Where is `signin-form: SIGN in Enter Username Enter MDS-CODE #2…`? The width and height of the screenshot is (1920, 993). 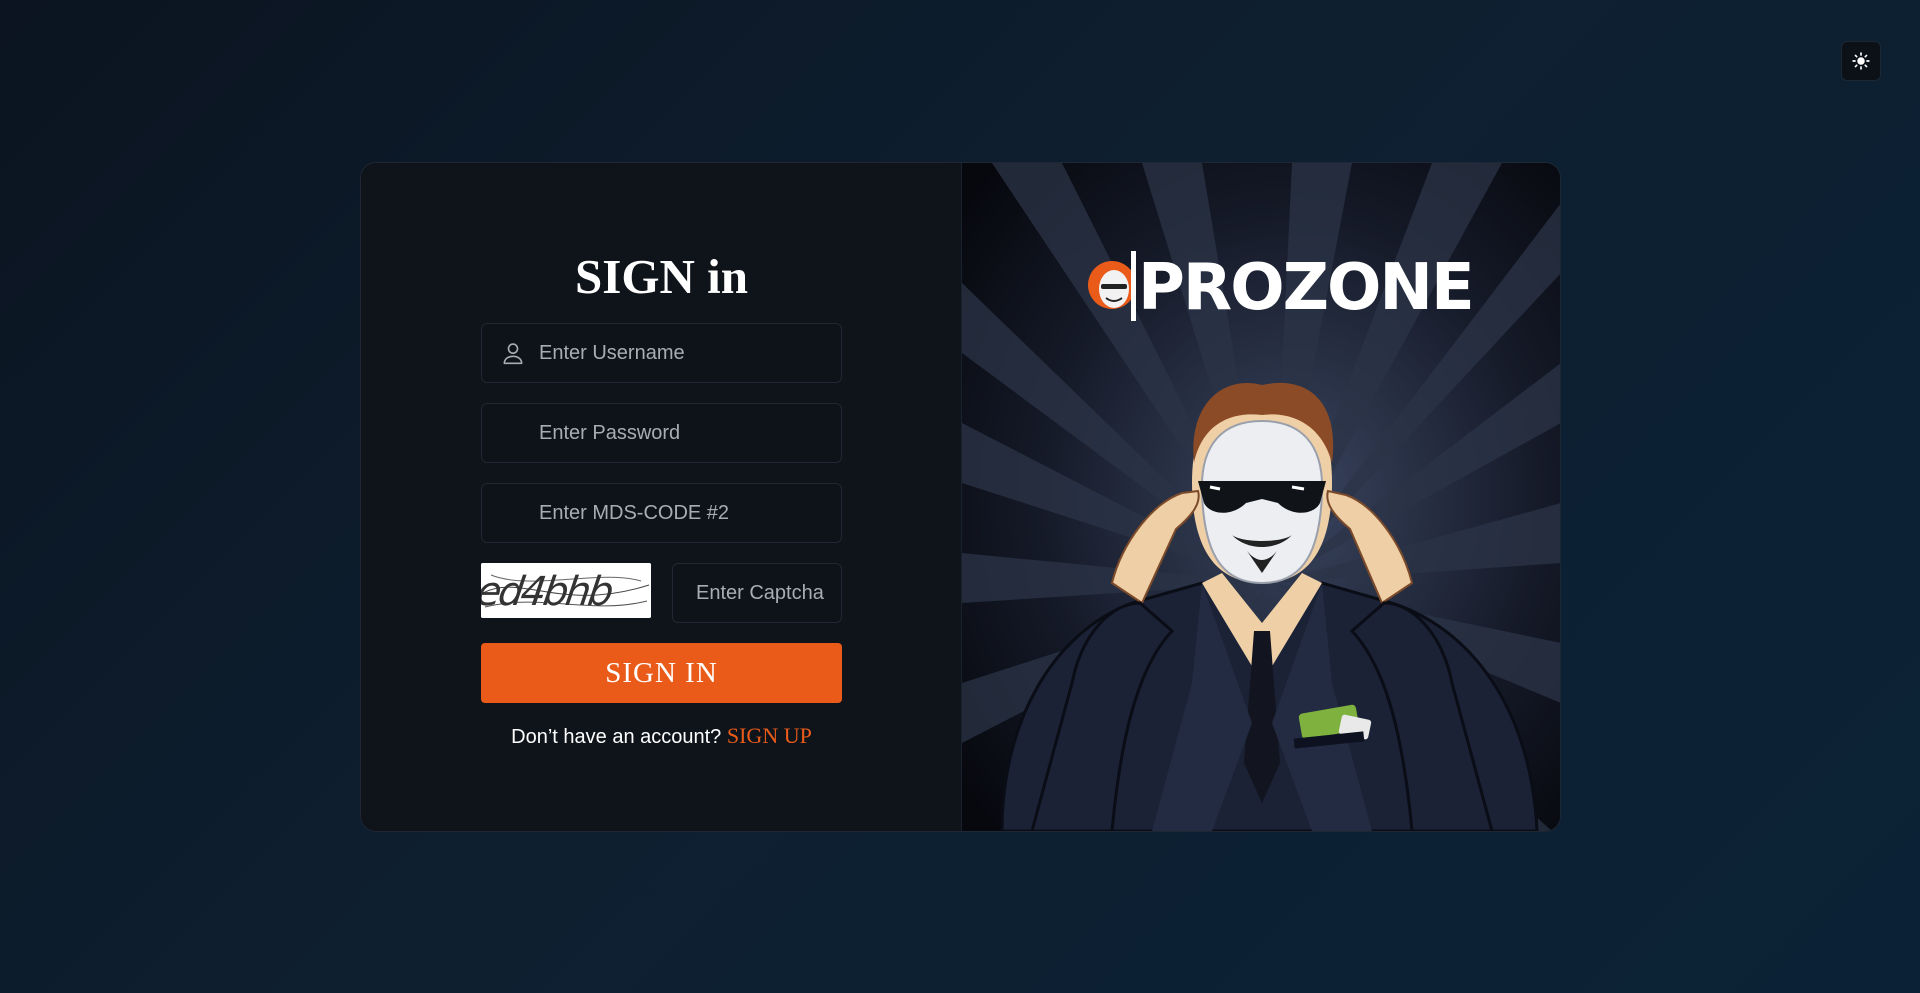 signin-form: SIGN in Enter Username Enter MDS-CODE #2… is located at coordinates (661, 497).